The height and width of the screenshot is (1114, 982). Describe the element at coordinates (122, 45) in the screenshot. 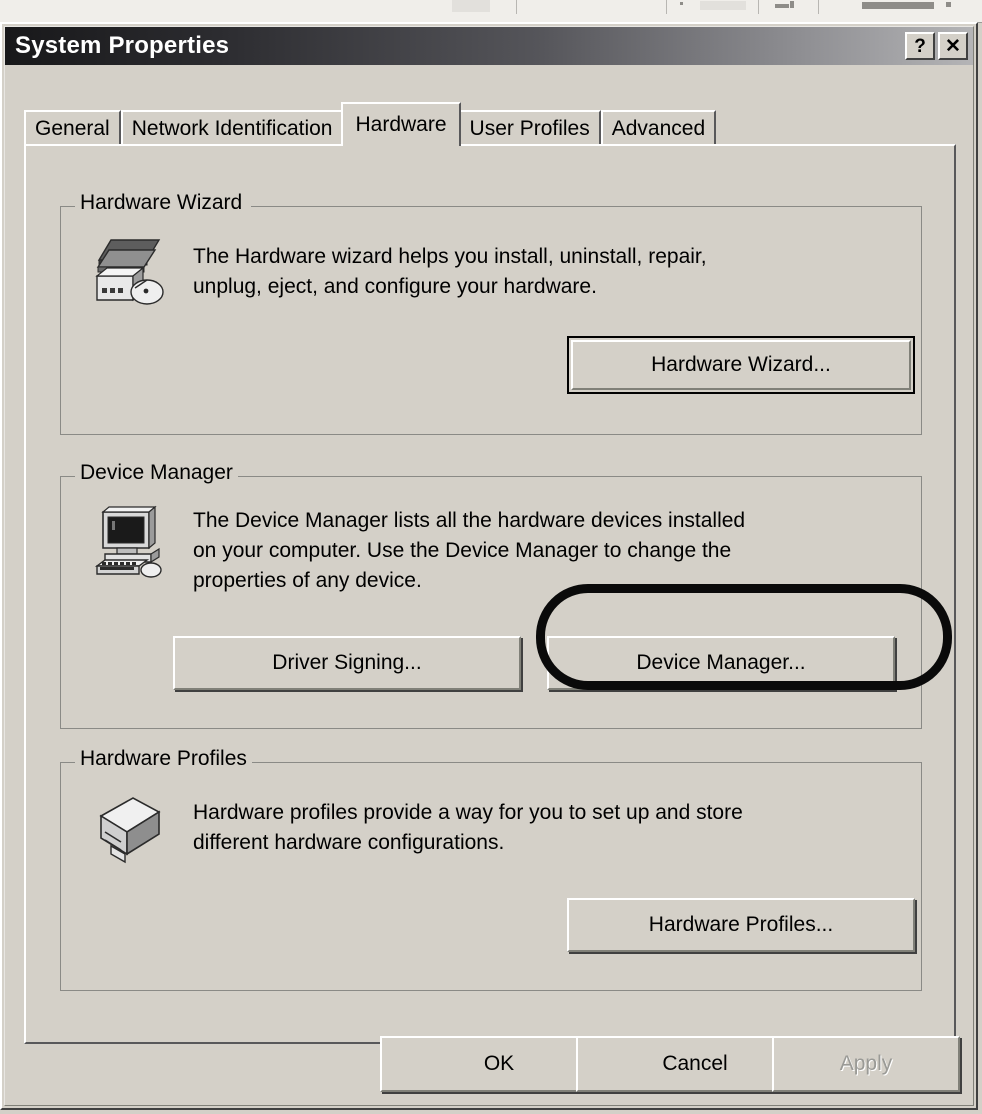

I see `window-title: System Properties` at that location.